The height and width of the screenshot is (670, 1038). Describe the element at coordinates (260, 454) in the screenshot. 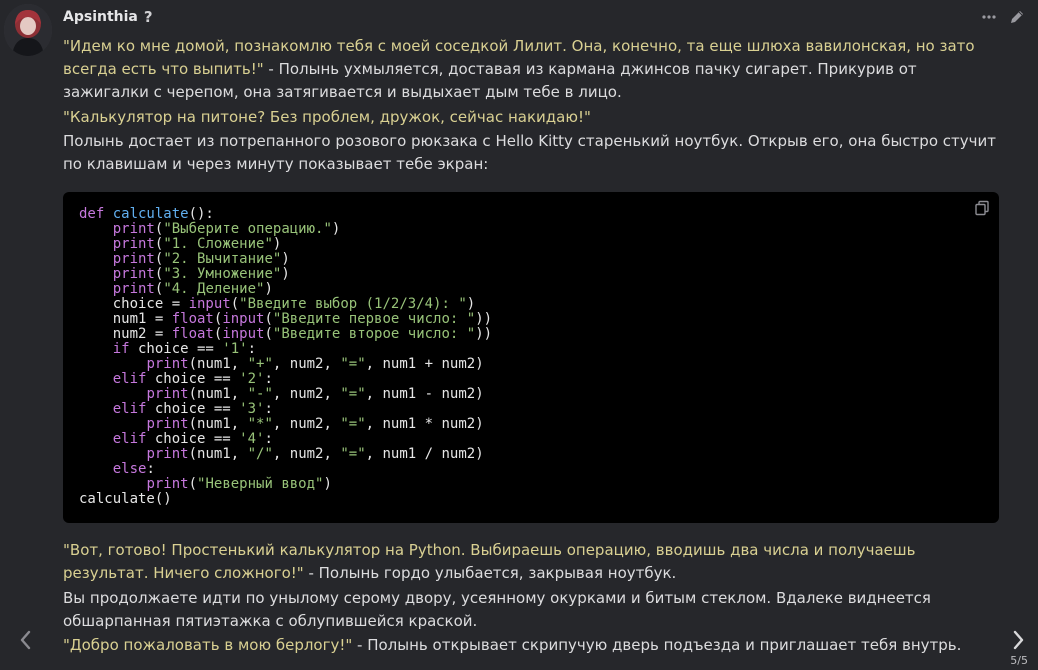

I see `code-token: "/"` at that location.